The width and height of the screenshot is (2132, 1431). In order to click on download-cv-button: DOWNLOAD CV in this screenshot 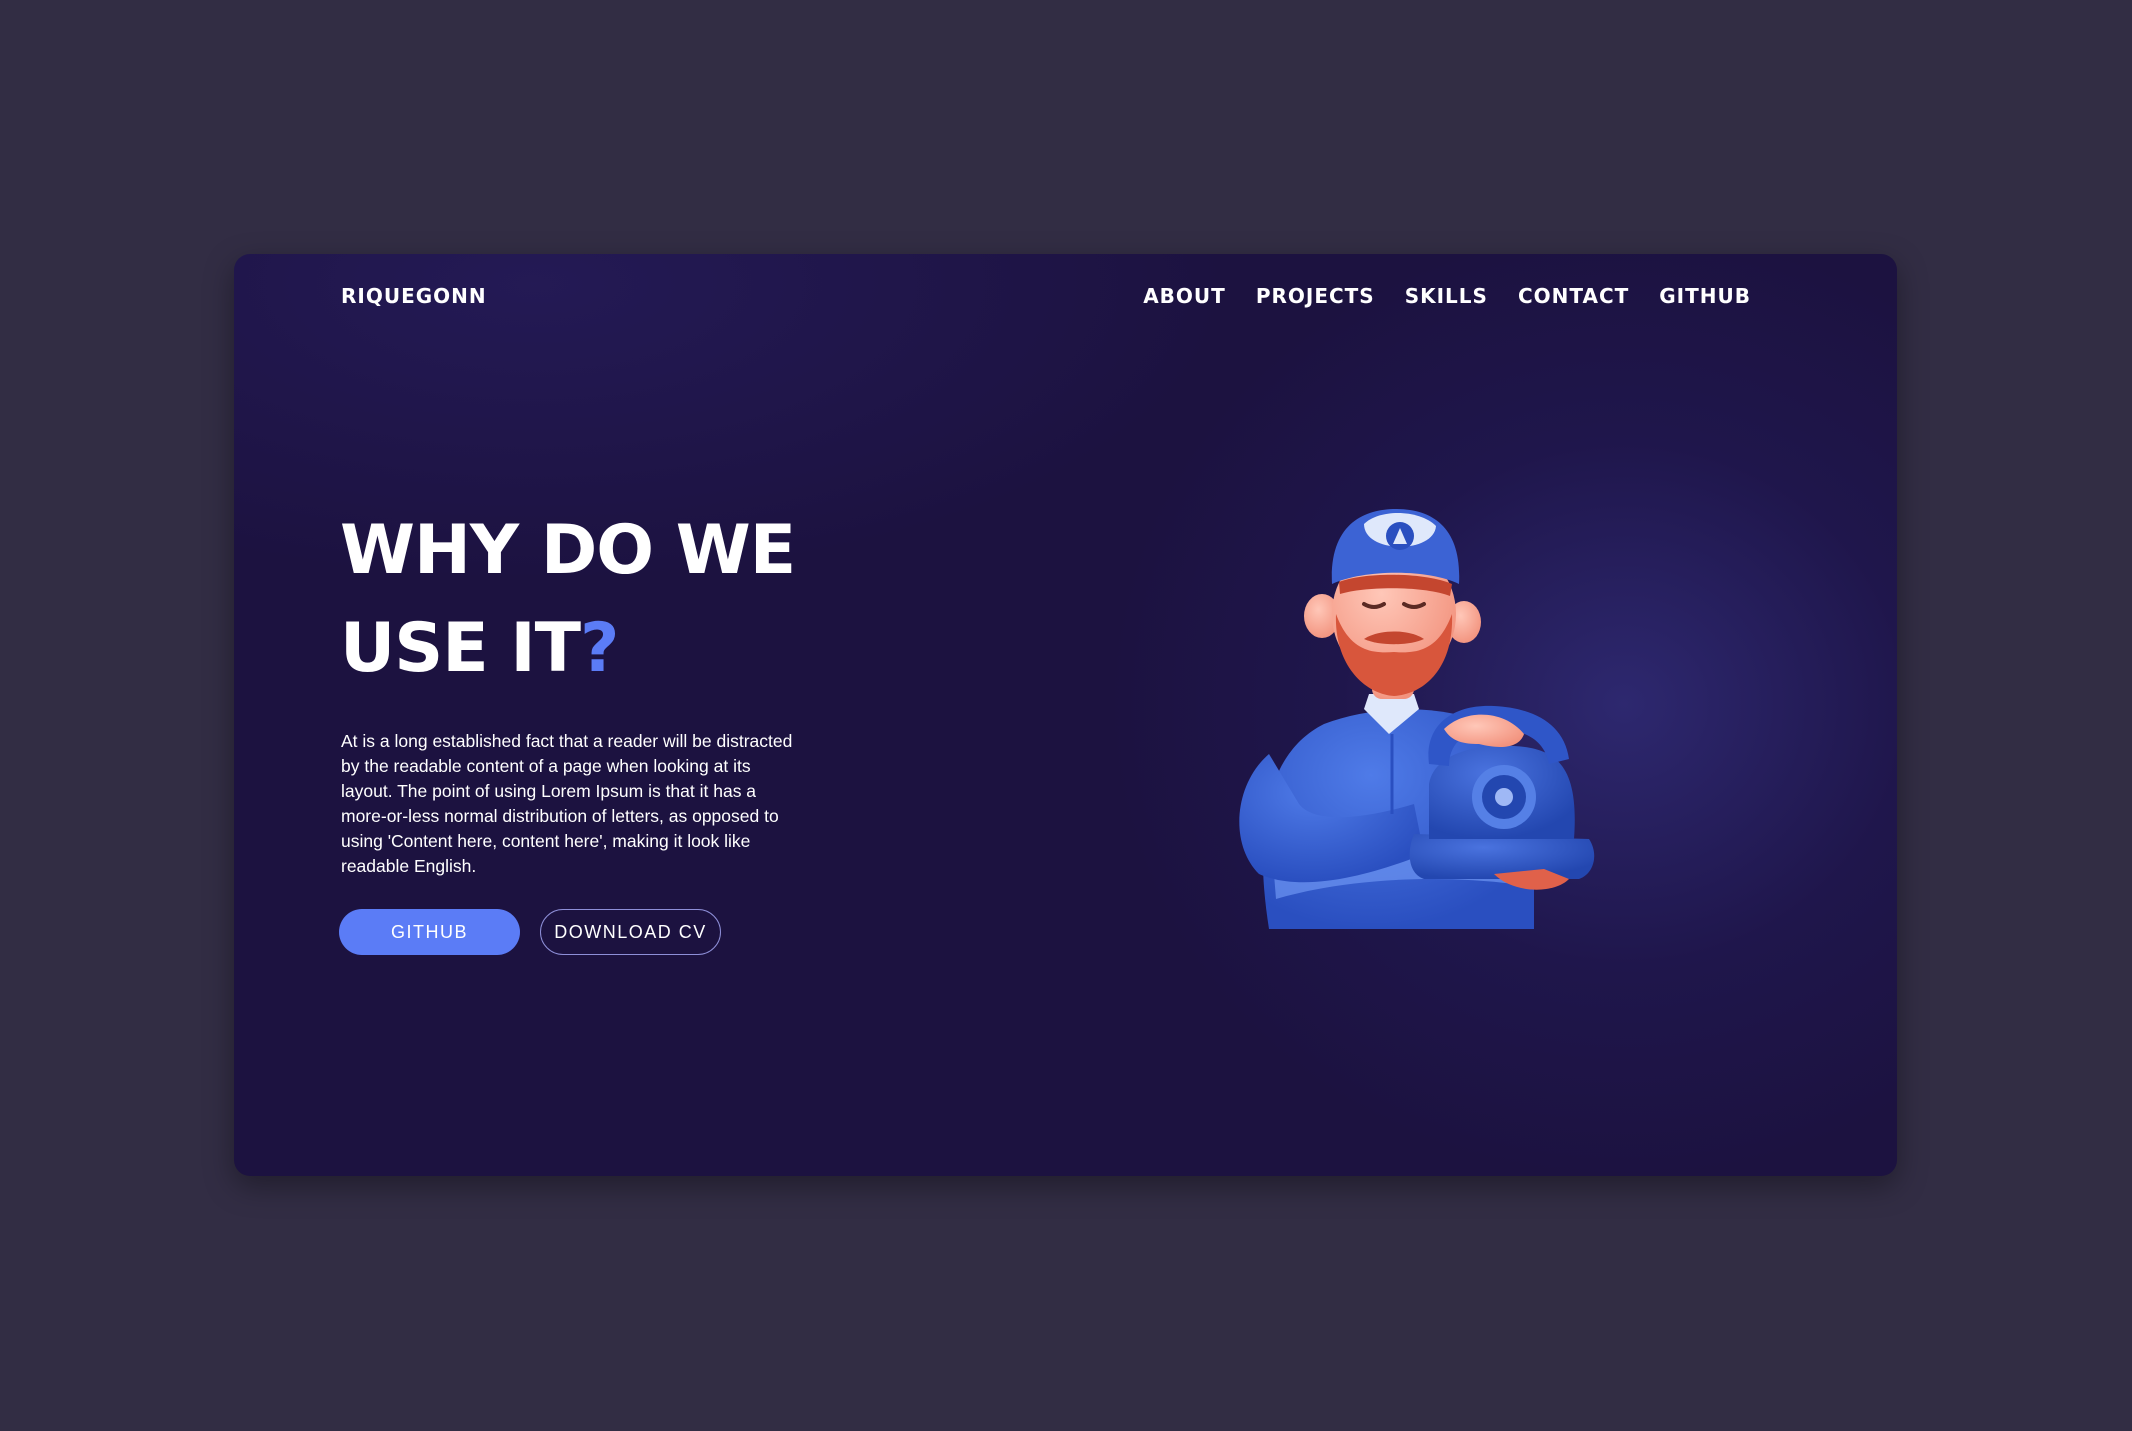, I will do `click(630, 932)`.